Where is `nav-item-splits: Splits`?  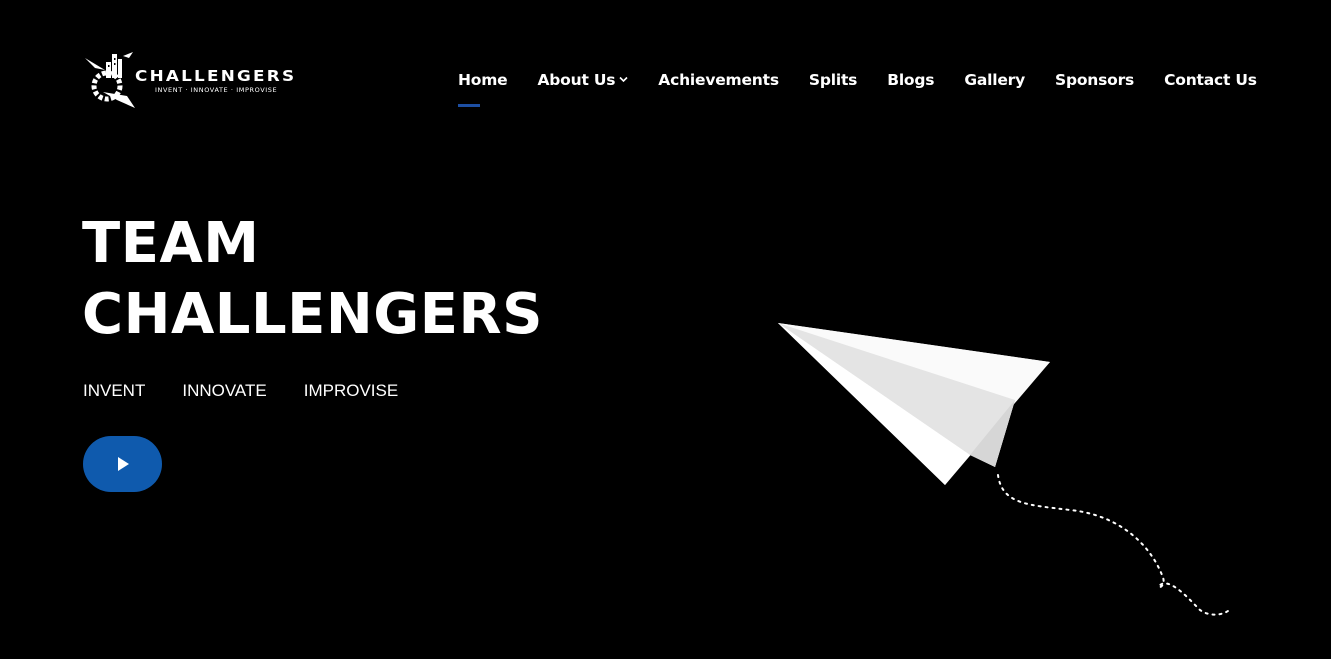
nav-item-splits: Splits is located at coordinates (833, 80).